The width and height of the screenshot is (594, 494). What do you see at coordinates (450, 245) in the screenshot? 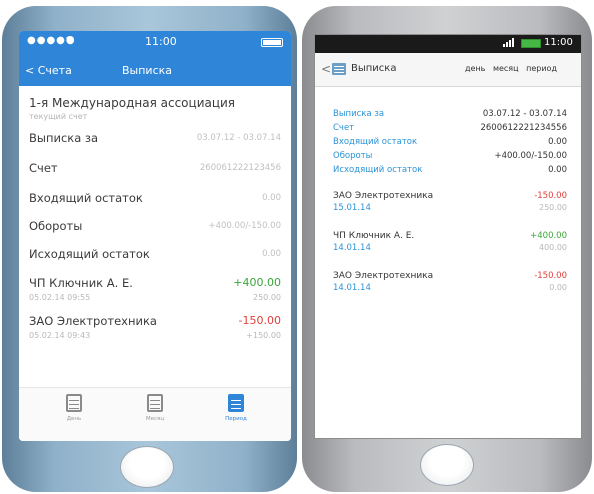
I see `transaction-item: ЧП Ключник А. Е. 14.01.14 +400.00 400.00` at bounding box center [450, 245].